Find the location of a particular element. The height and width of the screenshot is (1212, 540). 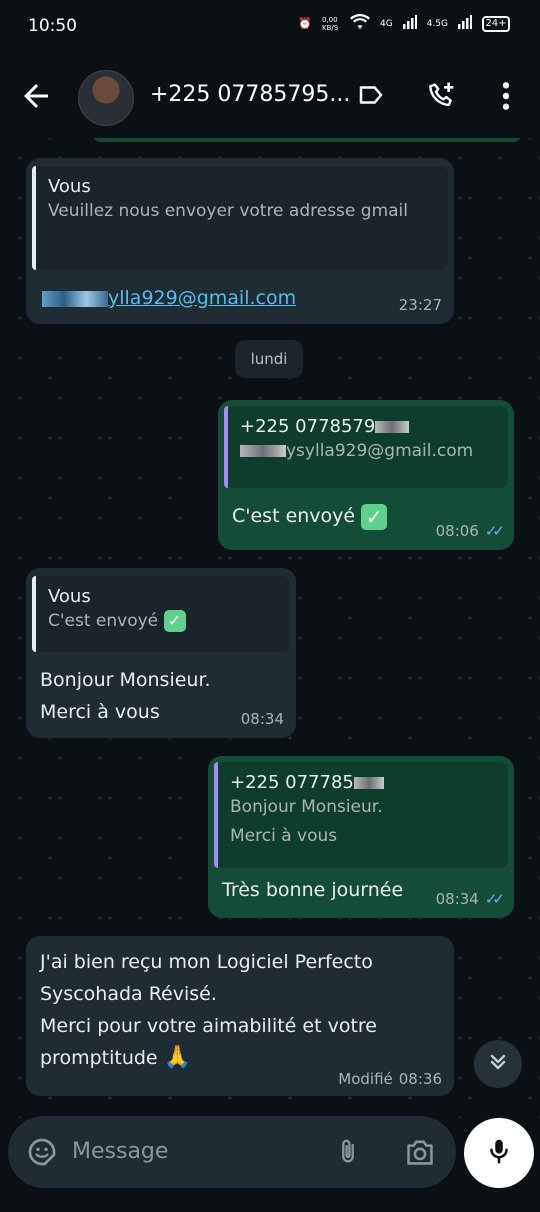

message-line-1: Bonjour Monsieur. is located at coordinates (125, 680).